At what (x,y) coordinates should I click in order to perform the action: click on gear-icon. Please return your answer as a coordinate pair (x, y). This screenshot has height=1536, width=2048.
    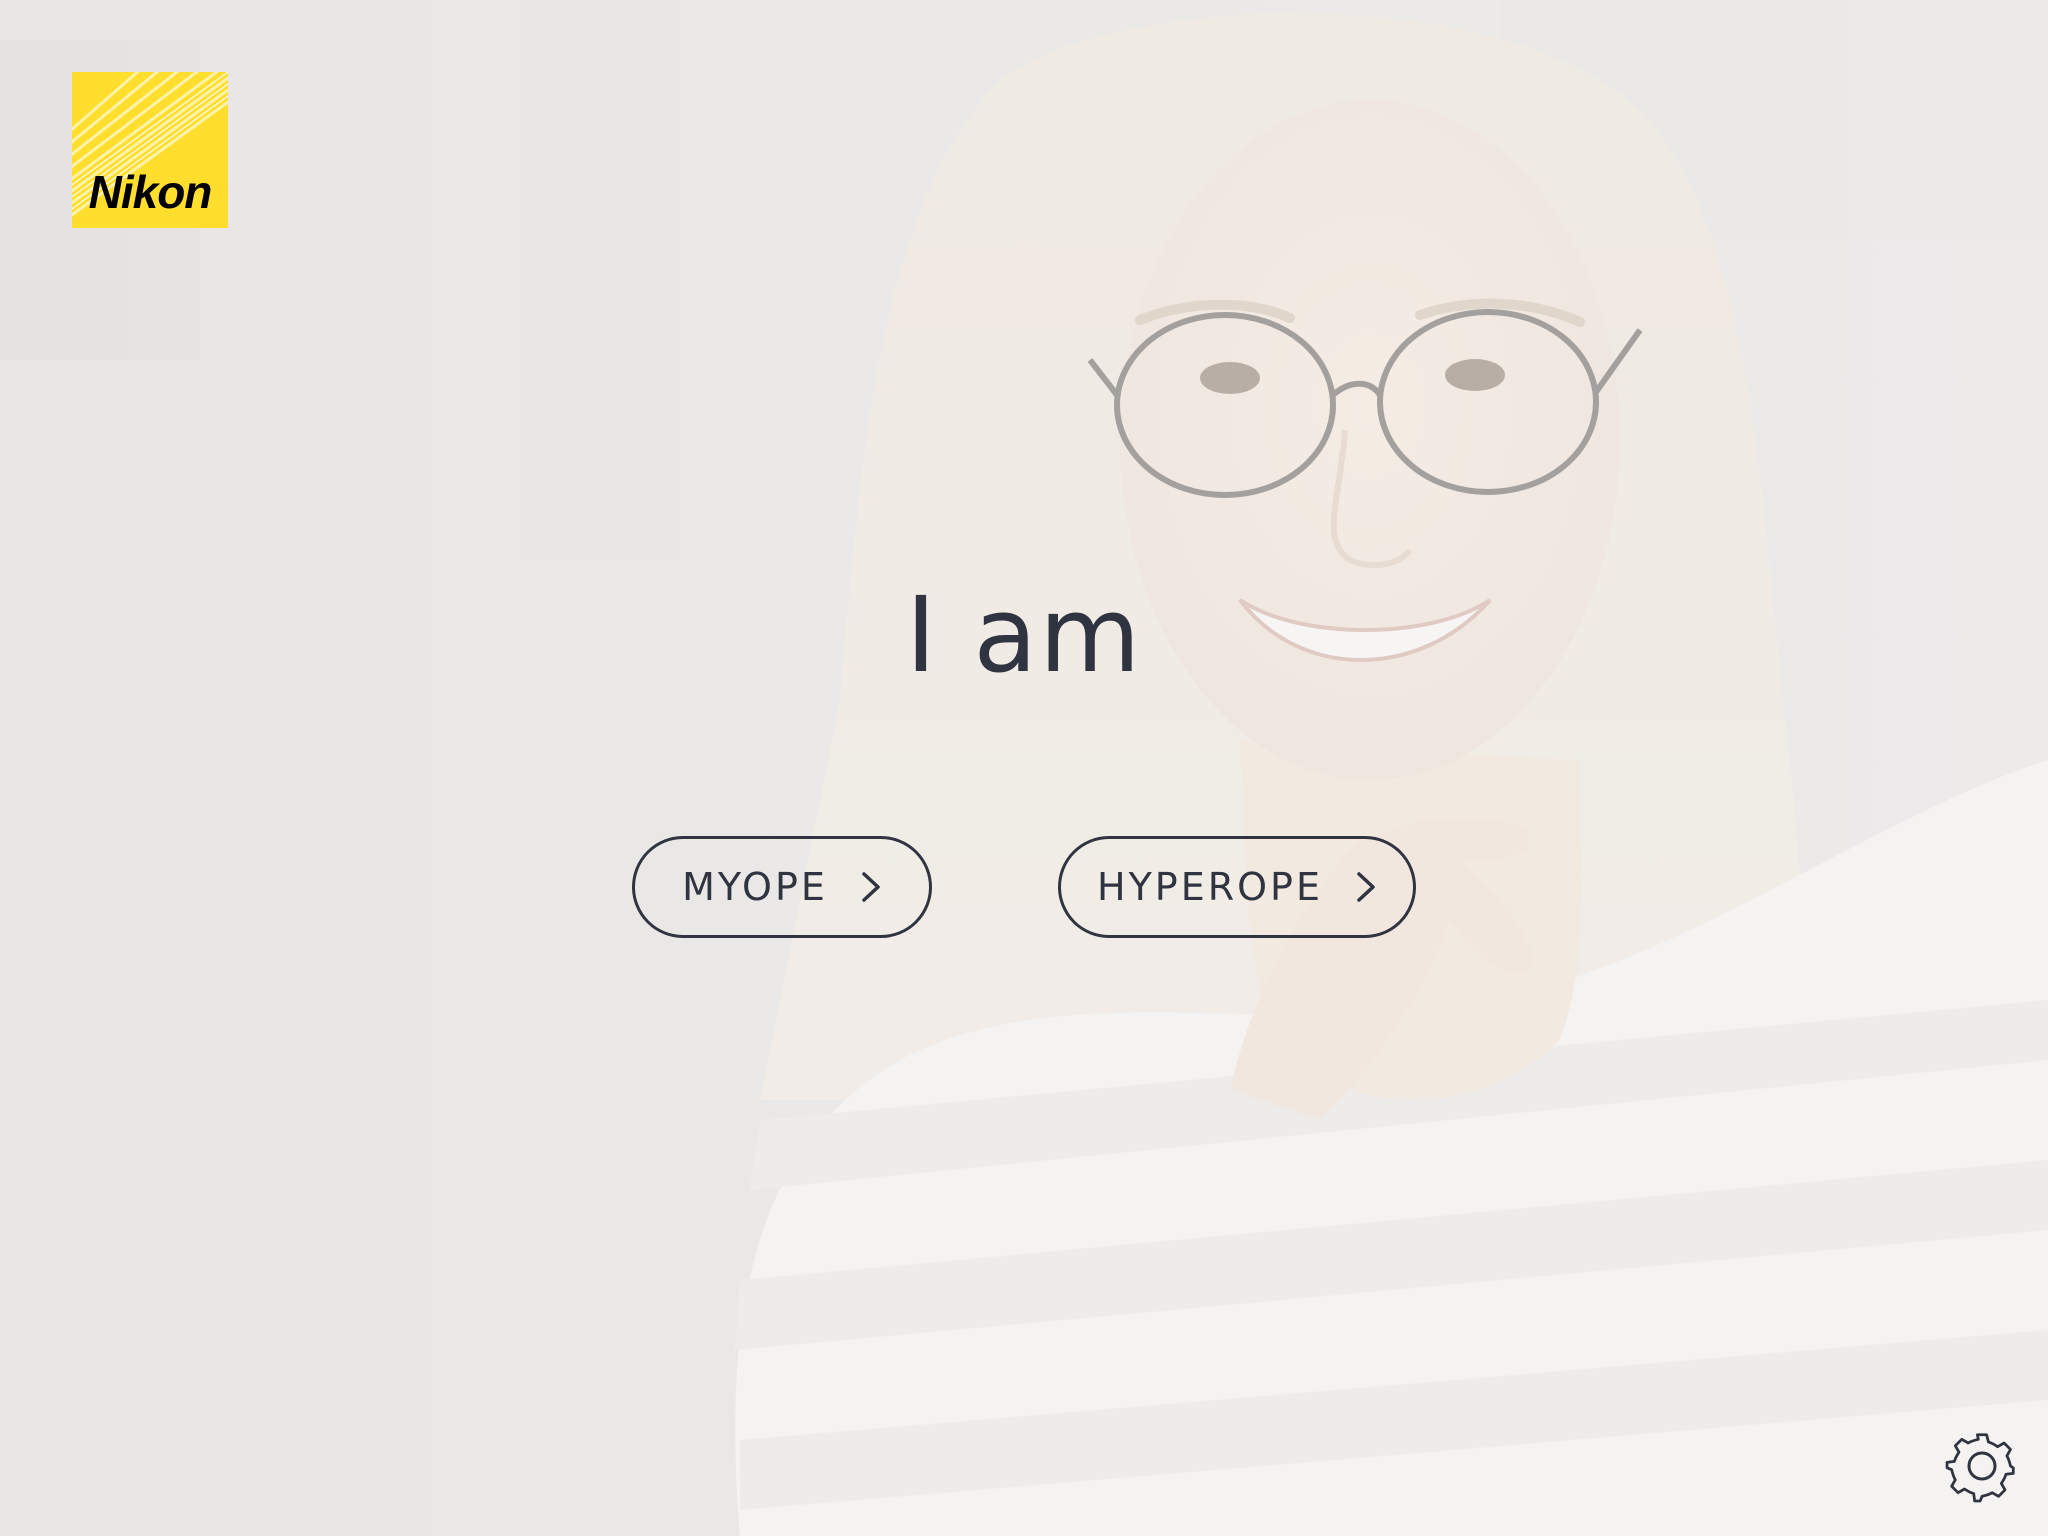
    Looking at the image, I should click on (1980, 1468).